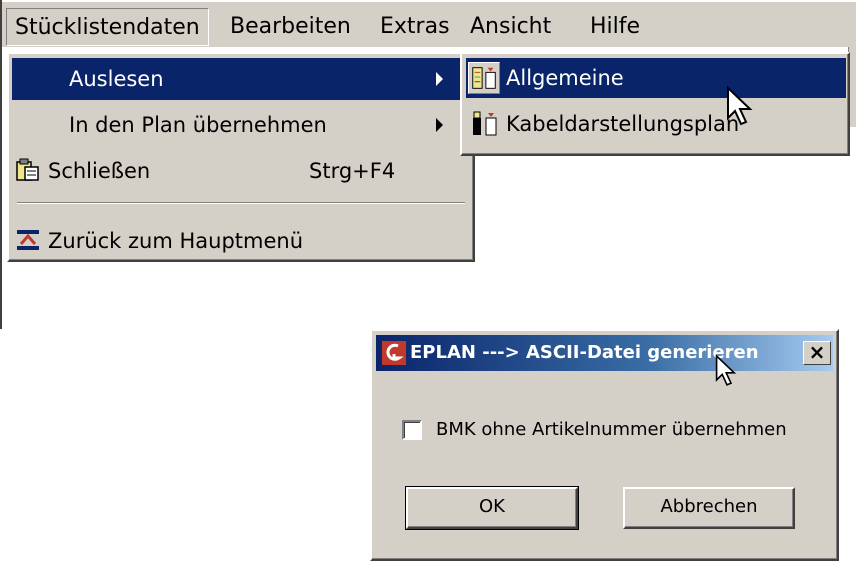 Image resolution: width=856 pixels, height=561 pixels. I want to click on menu-bar-top-border, so click(428, 1).